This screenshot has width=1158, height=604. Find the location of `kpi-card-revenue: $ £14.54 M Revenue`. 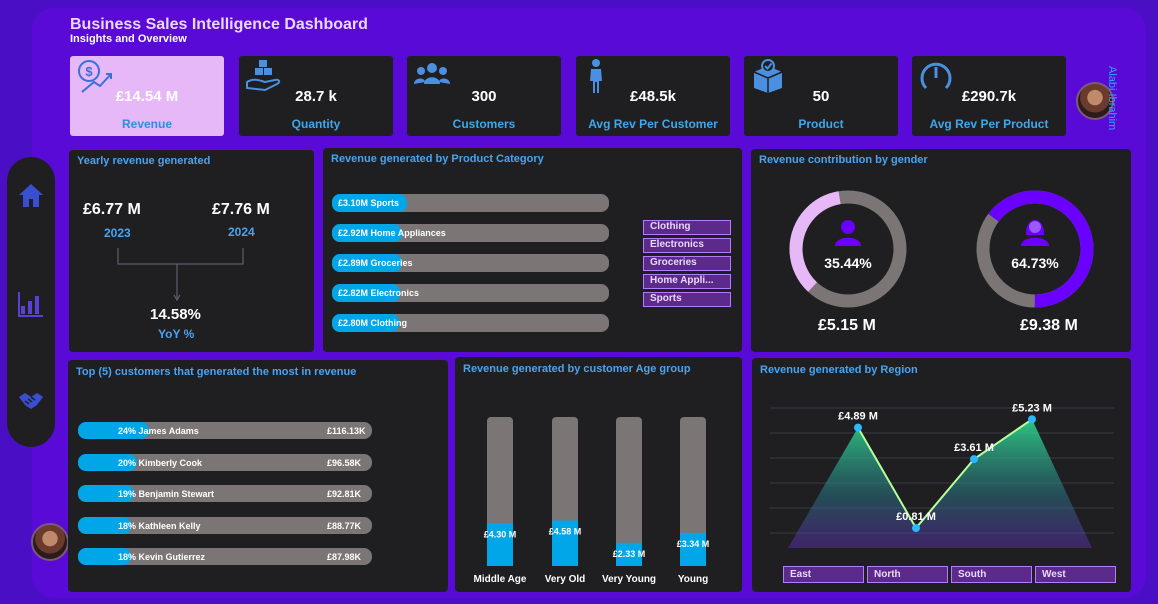

kpi-card-revenue: $ £14.54 M Revenue is located at coordinates (147, 96).